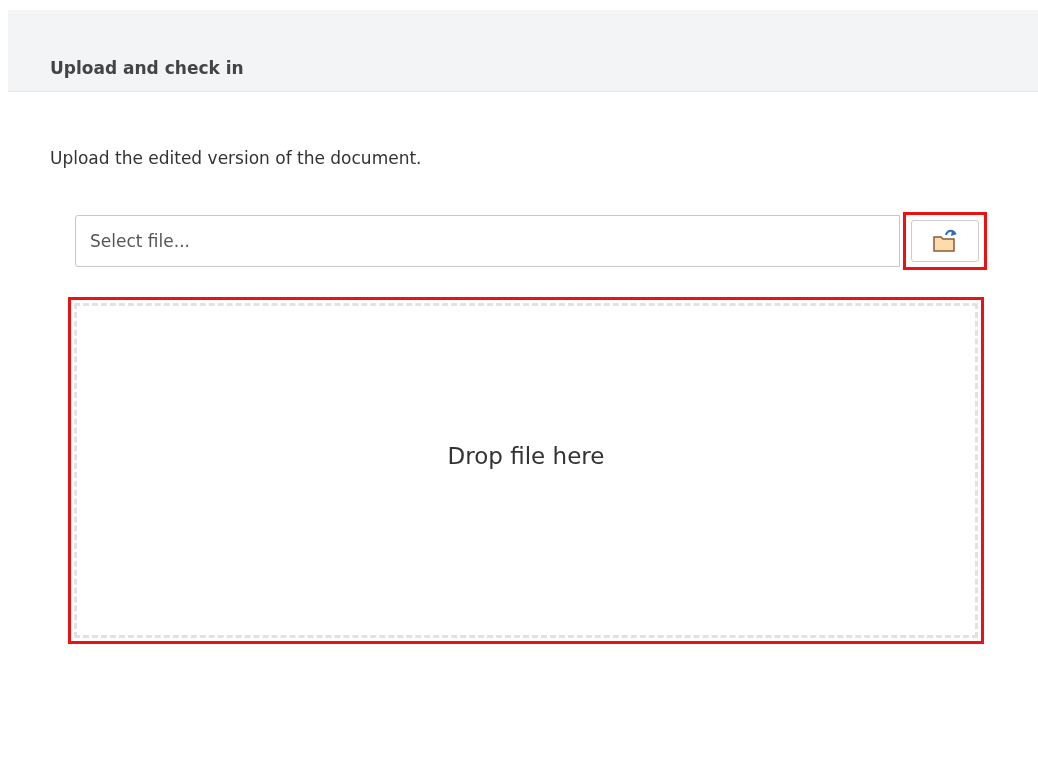  Describe the element at coordinates (526, 455) in the screenshot. I see `drop-zone-label: Drop file here` at that location.